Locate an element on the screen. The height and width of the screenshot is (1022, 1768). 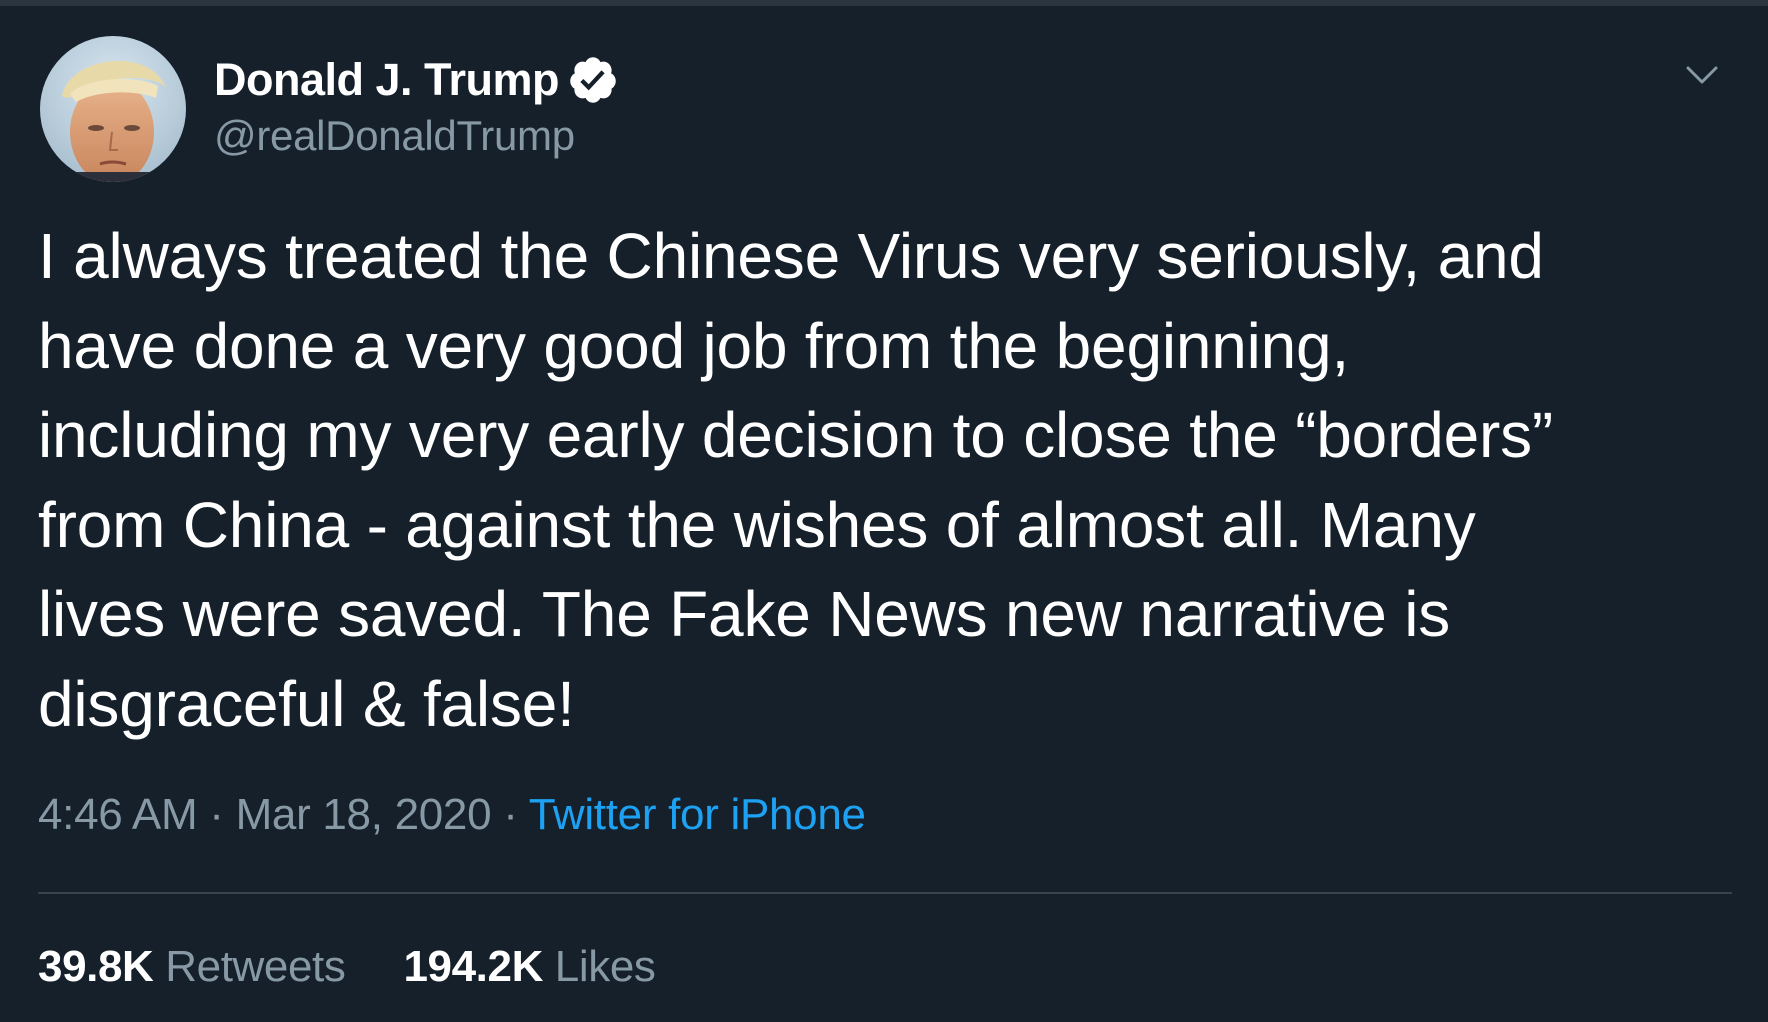
tweet-stats: 39.8K Retweets 194.2K Likes is located at coordinates (347, 967).